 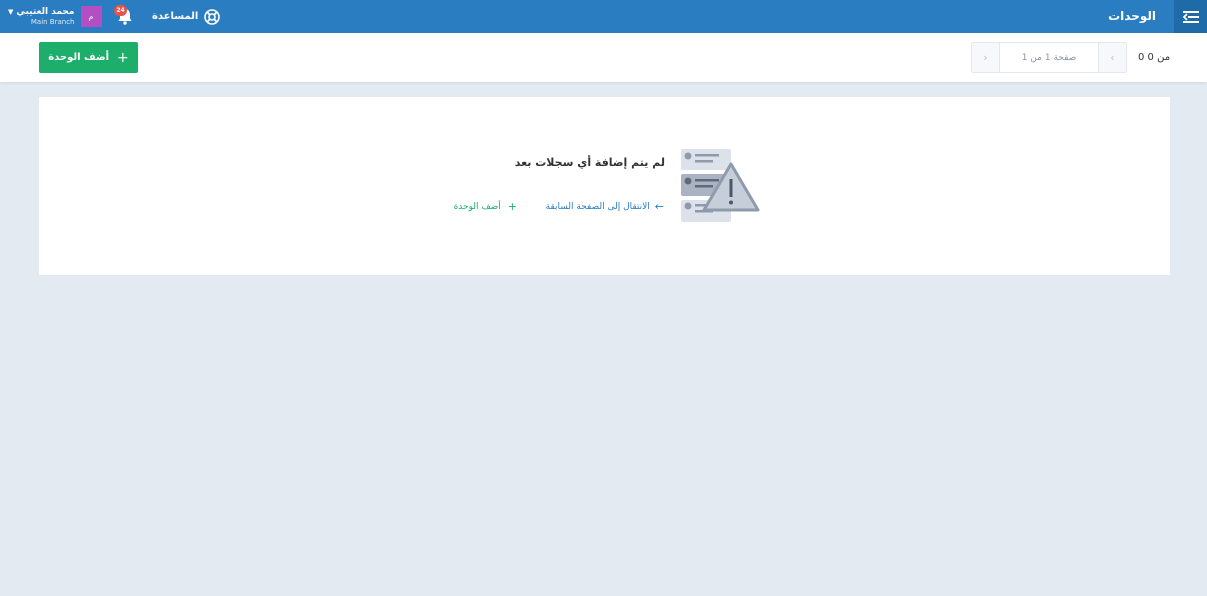 What do you see at coordinates (589, 162) in the screenshot?
I see `empty-state-title: لم يتم إضافة أي سجلات بعد` at bounding box center [589, 162].